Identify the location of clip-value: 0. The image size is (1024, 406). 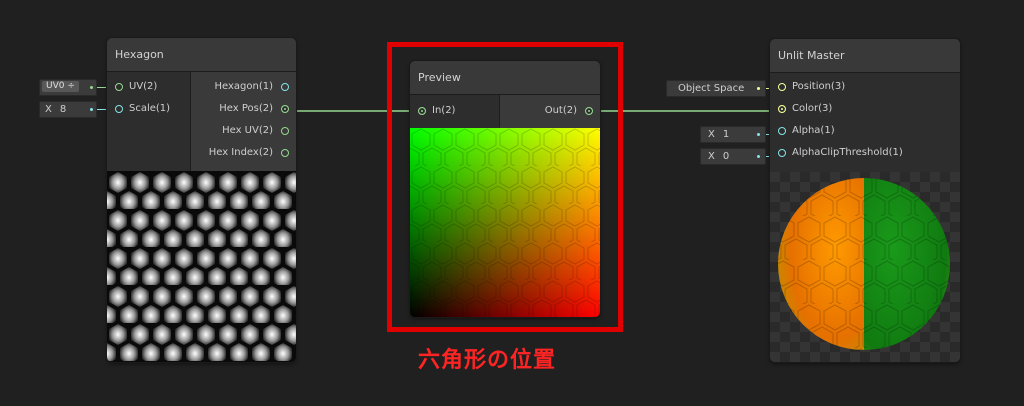
(726, 156).